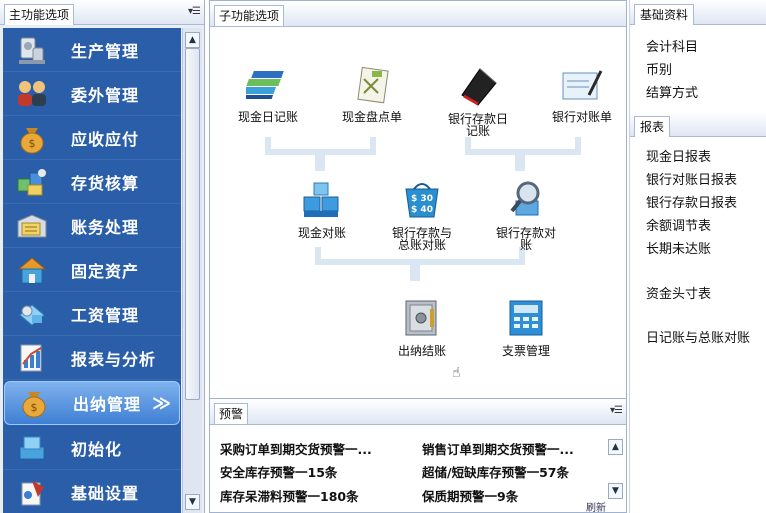  I want to click on link-currency: 币别, so click(659, 68).